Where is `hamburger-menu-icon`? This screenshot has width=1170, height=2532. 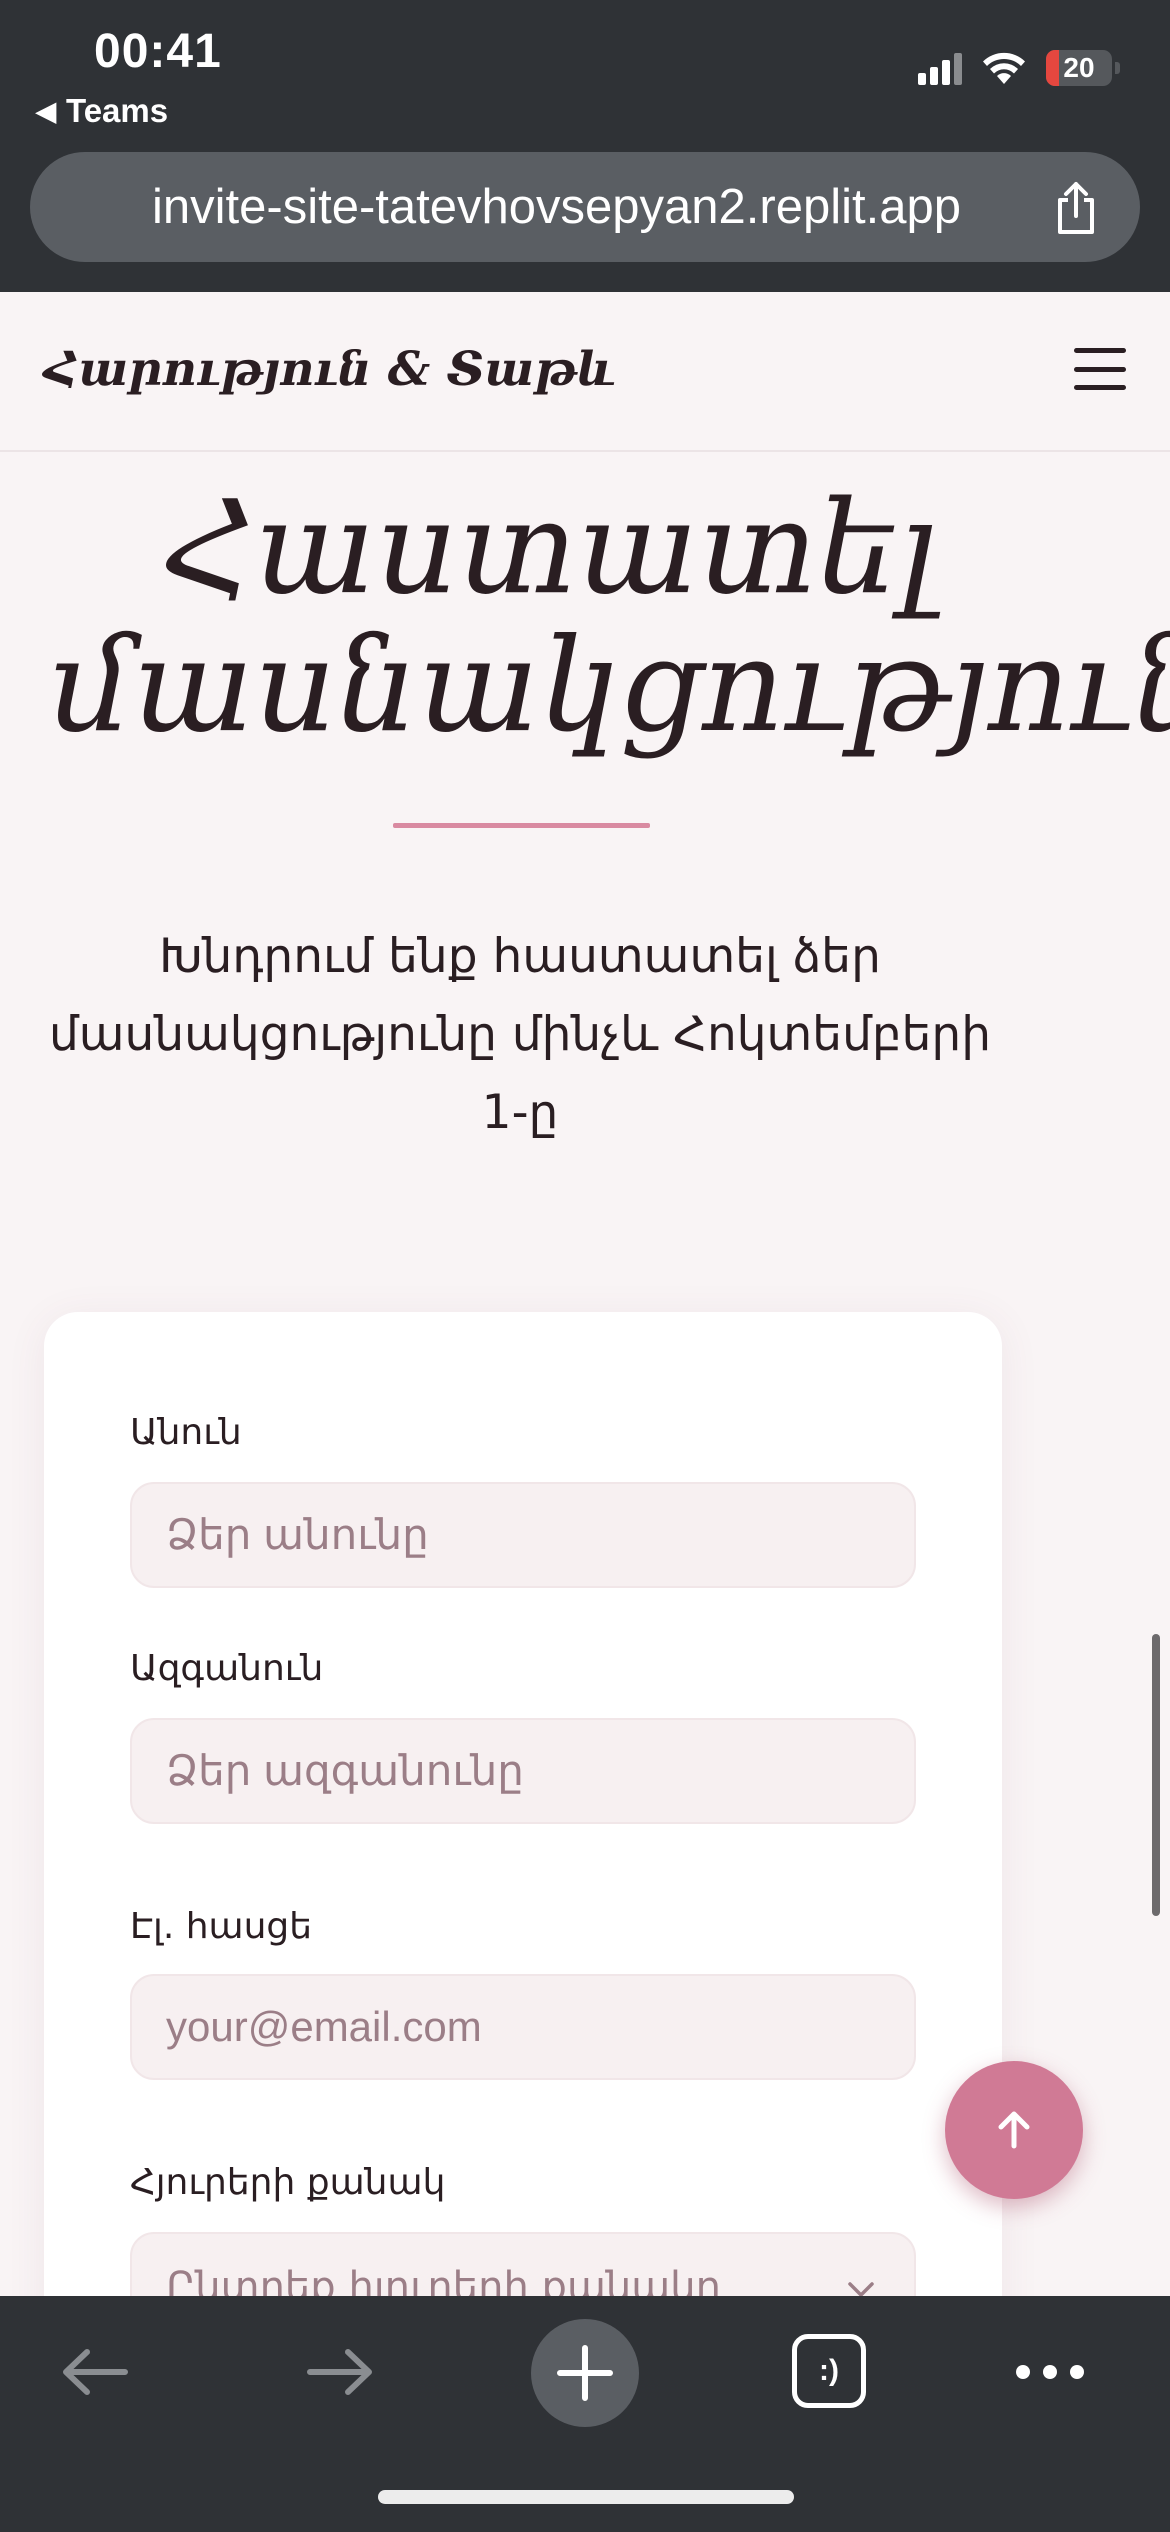 hamburger-menu-icon is located at coordinates (1100, 369).